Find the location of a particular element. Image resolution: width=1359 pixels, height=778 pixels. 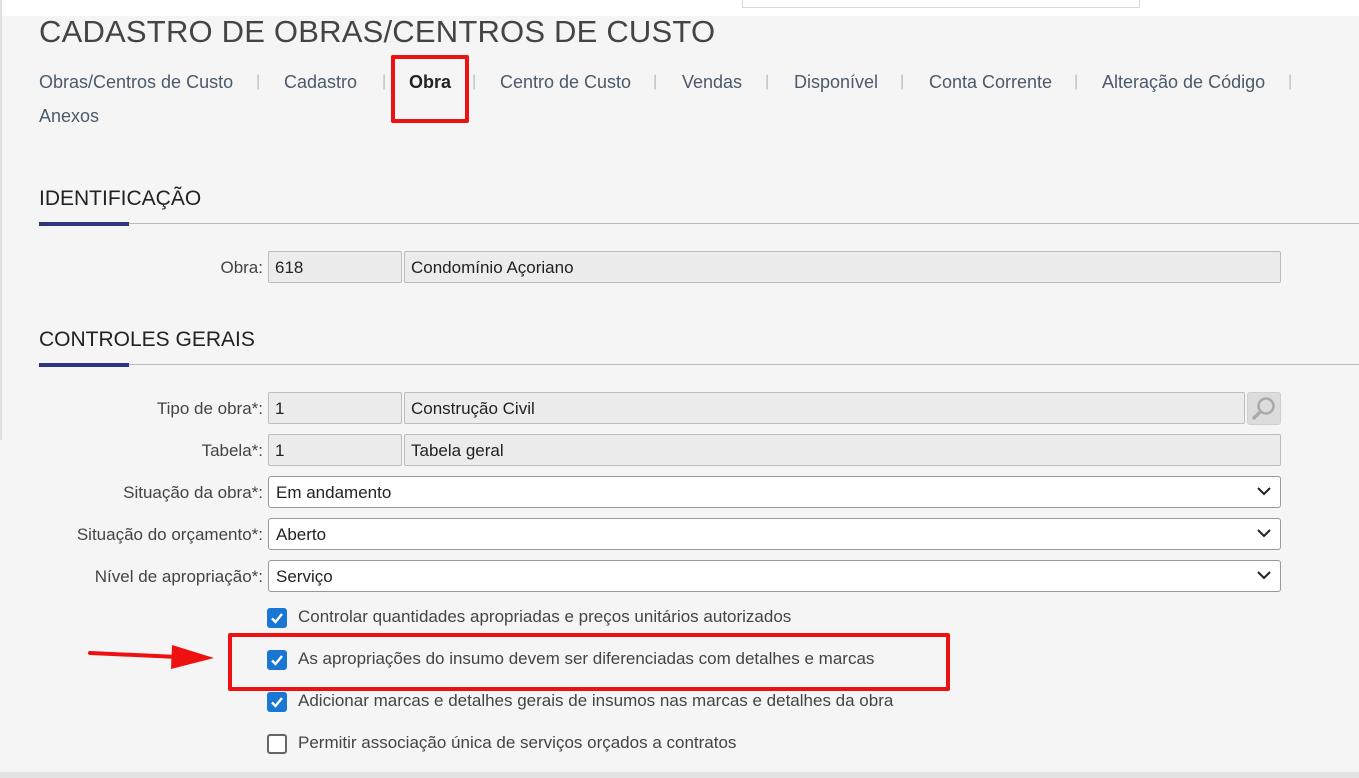

situacao-orcamento-value: Aberto is located at coordinates (301, 534).